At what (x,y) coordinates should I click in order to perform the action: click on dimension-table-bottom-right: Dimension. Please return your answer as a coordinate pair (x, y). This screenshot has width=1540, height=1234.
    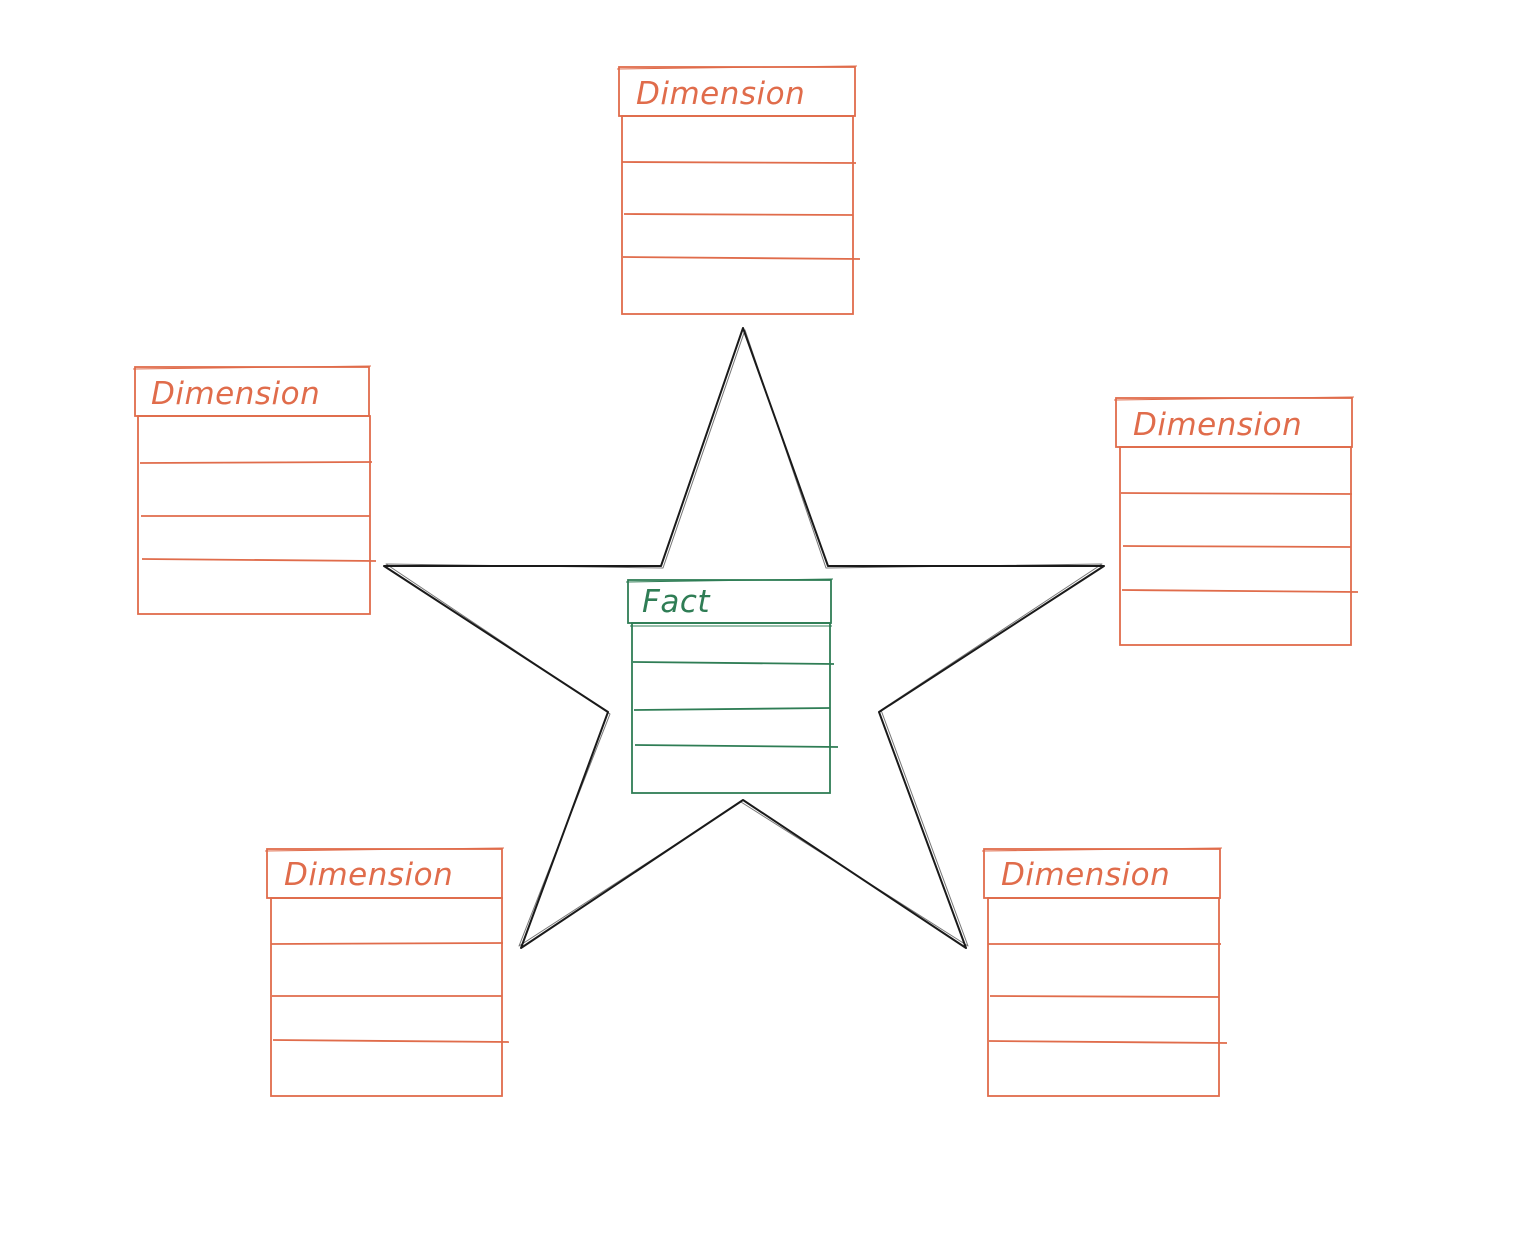
    Looking at the image, I should click on (1104, 972).